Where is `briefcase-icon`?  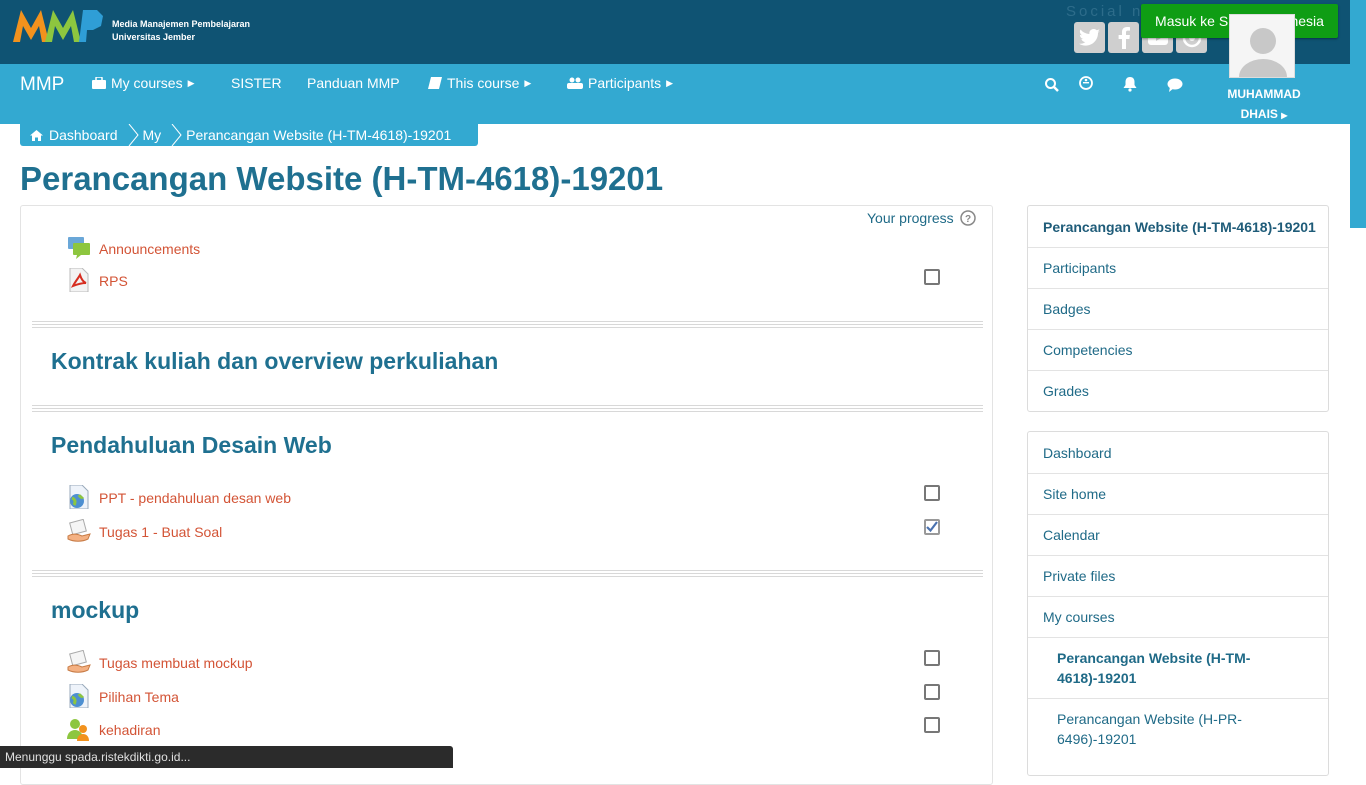 briefcase-icon is located at coordinates (99, 83).